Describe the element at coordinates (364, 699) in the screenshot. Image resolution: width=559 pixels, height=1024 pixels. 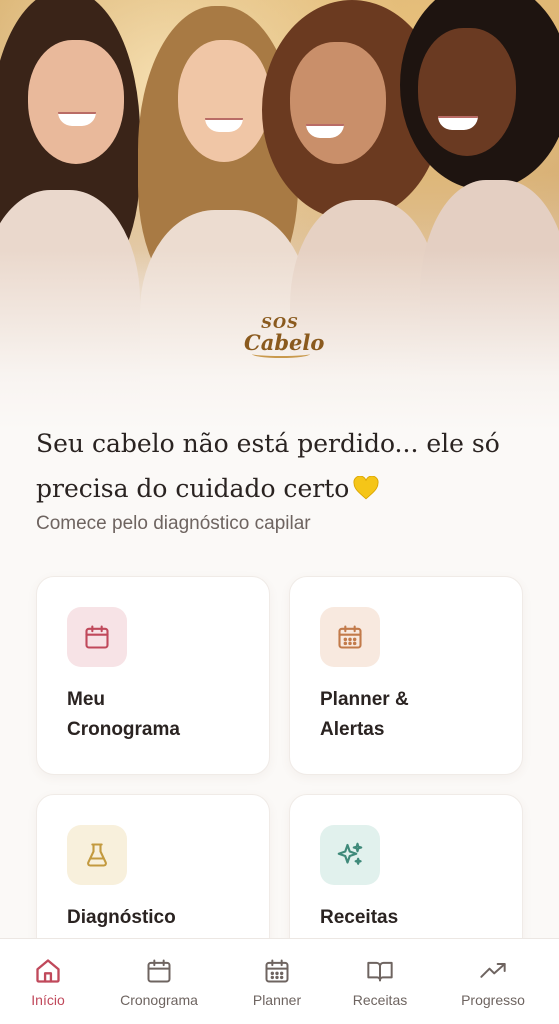
I see `card-title-line1: Planner &` at that location.